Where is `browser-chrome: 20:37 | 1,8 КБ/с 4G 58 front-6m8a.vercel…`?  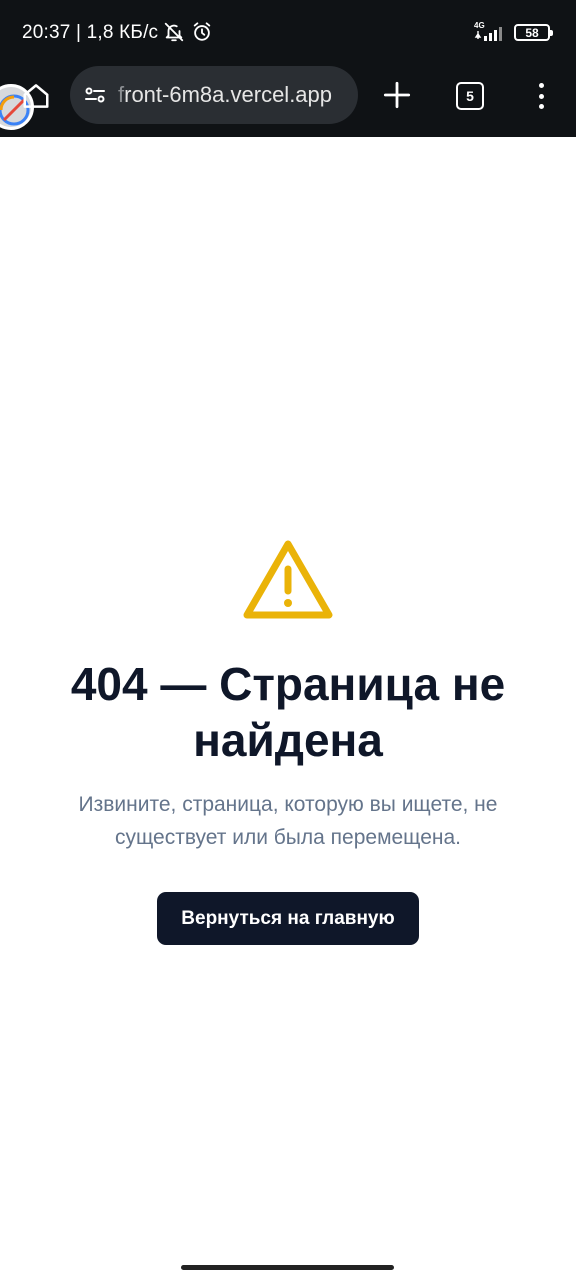 browser-chrome: 20:37 | 1,8 КБ/с 4G 58 front-6m8a.vercel… is located at coordinates (288, 68).